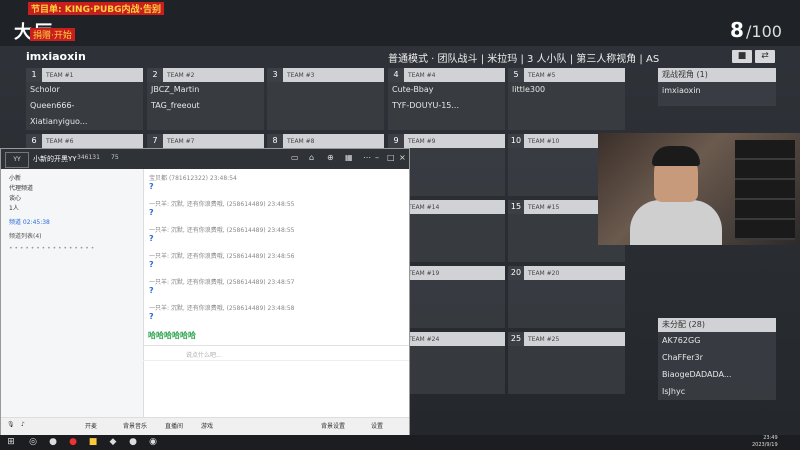 The image size is (800, 450). What do you see at coordinates (325, 99) in the screenshot?
I see `team-slot: 3 TEAM #3` at bounding box center [325, 99].